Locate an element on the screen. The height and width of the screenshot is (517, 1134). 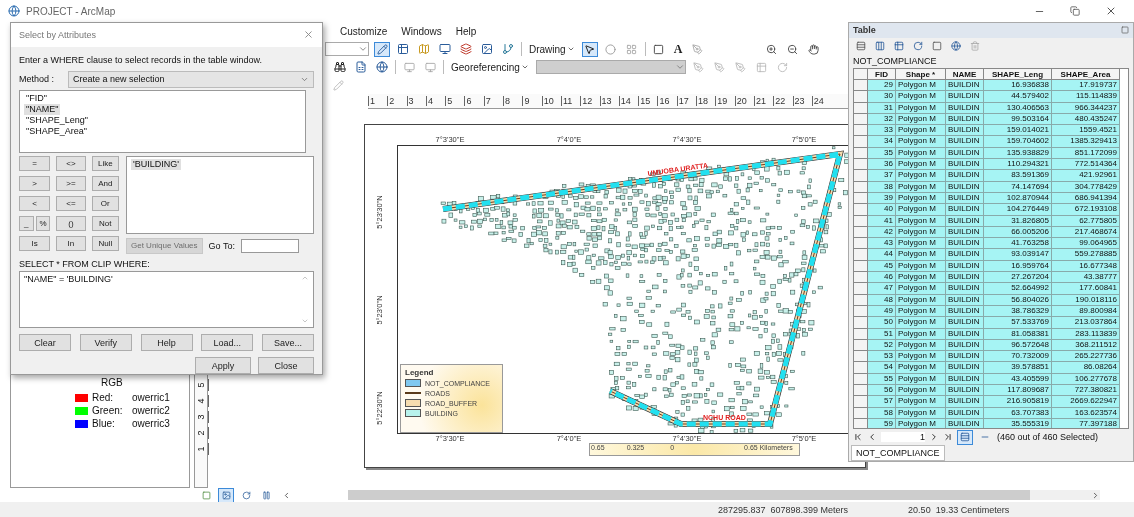
scroll-right-icon is located at coordinates (1095, 495).